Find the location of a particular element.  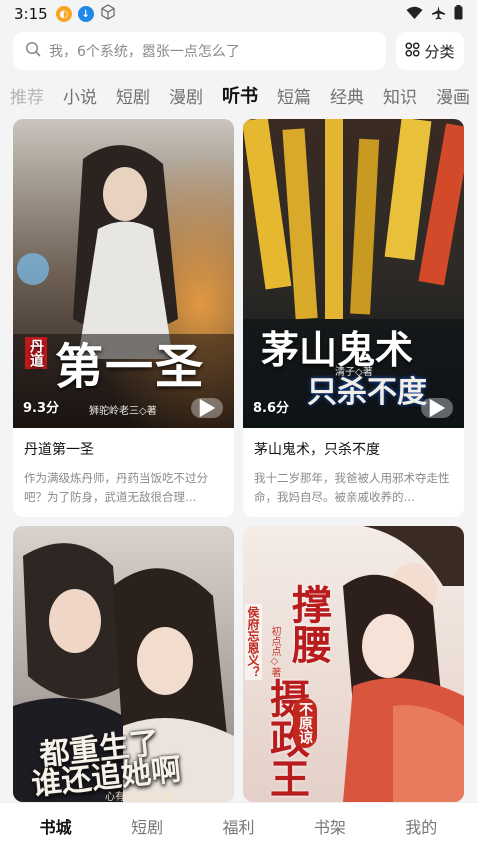

cover-author: 心有浩然气◇著 is located at coordinates (139, 797).